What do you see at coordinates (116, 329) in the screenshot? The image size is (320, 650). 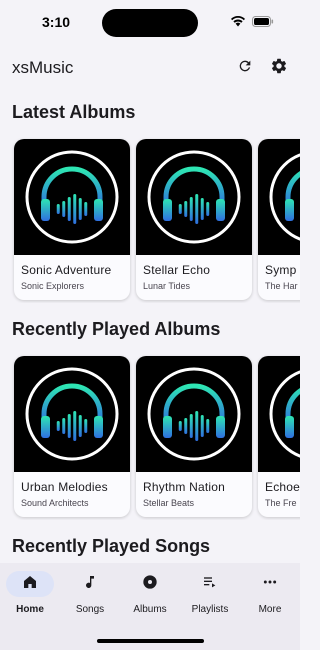 I see `section-title-recently-played-albums: Recently Played Albums` at bounding box center [116, 329].